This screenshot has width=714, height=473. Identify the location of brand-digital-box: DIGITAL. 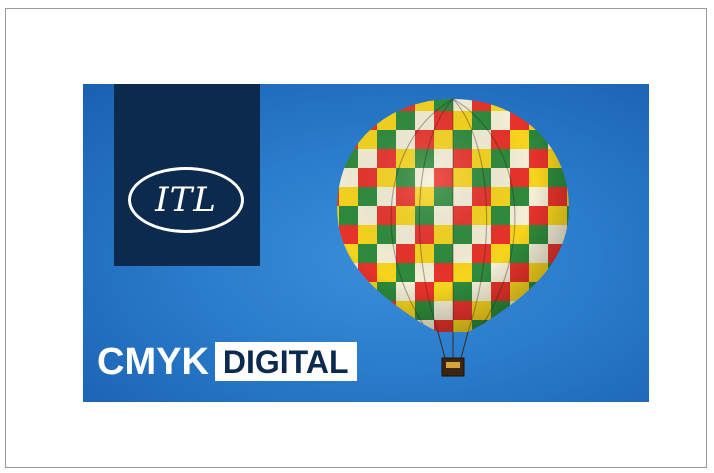
(285, 361).